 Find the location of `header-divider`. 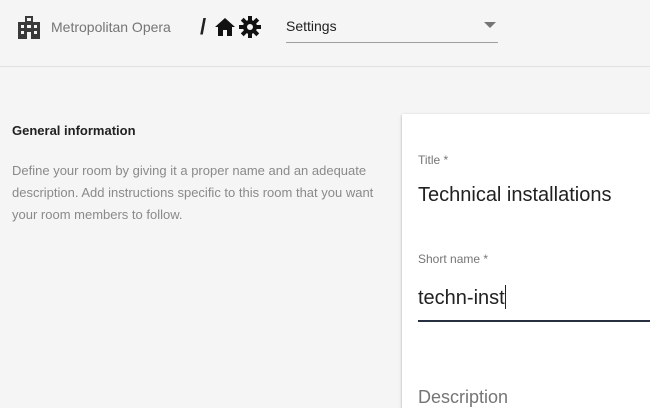

header-divider is located at coordinates (325, 66).